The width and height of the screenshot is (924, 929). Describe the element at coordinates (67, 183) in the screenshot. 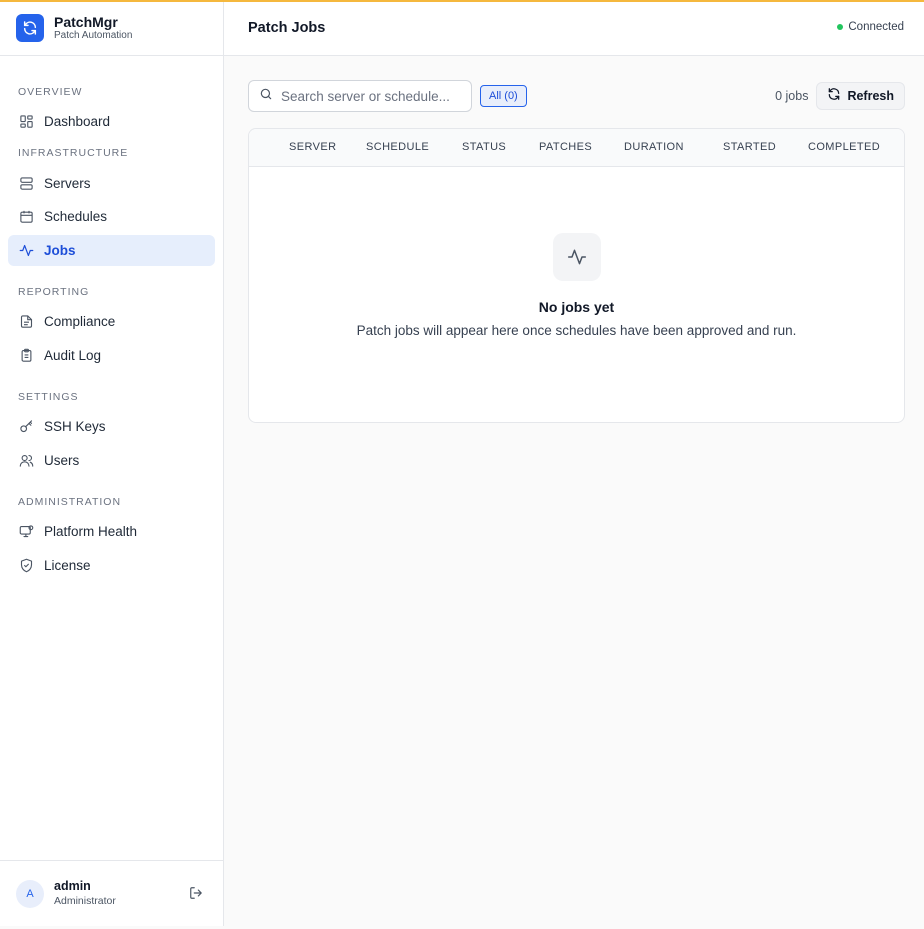

I see `sidebar-item-label: Servers` at that location.